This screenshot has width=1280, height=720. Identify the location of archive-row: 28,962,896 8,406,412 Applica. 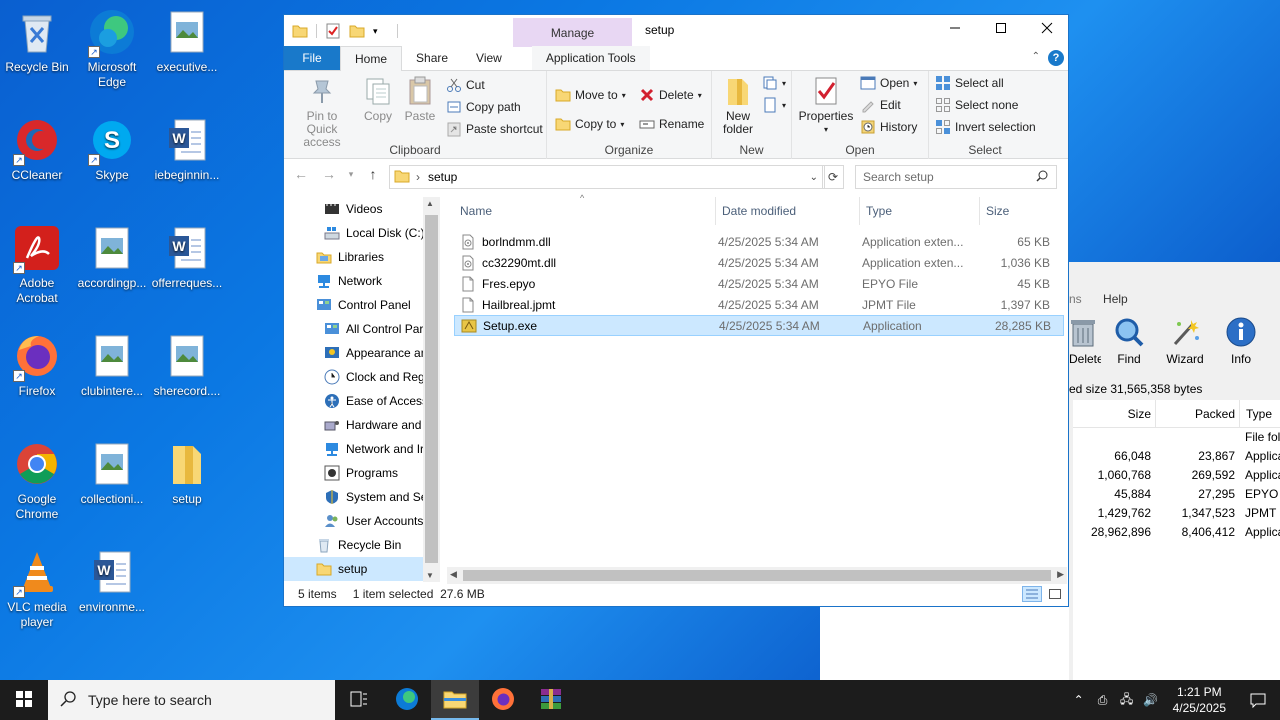
(1176, 532).